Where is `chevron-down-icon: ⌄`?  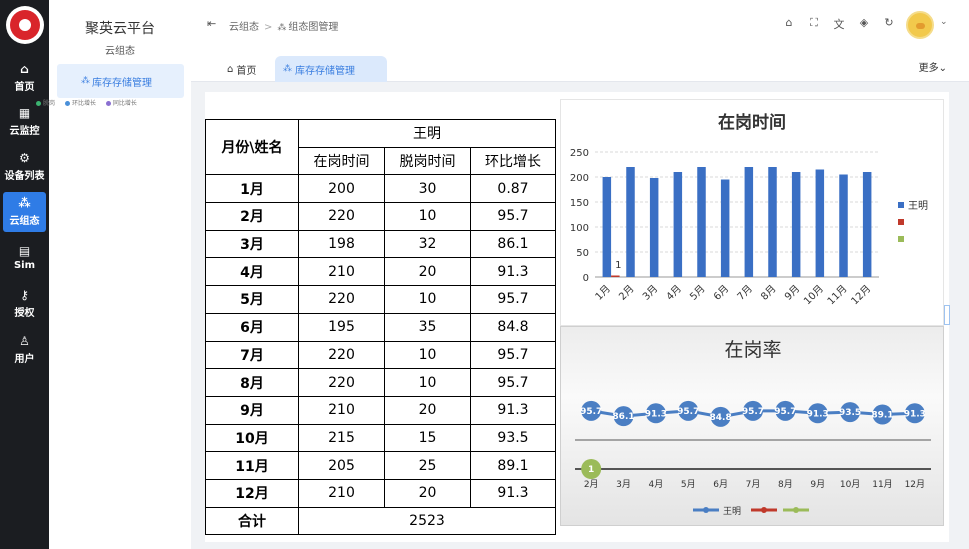
chevron-down-icon: ⌄ is located at coordinates (944, 22).